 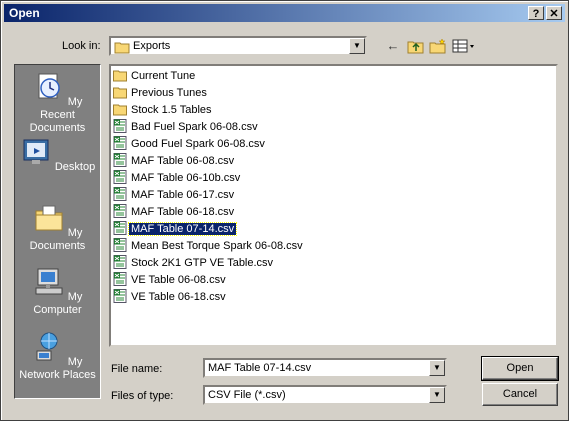 I want to click on list-item: Current Tune, so click(x=155, y=76).